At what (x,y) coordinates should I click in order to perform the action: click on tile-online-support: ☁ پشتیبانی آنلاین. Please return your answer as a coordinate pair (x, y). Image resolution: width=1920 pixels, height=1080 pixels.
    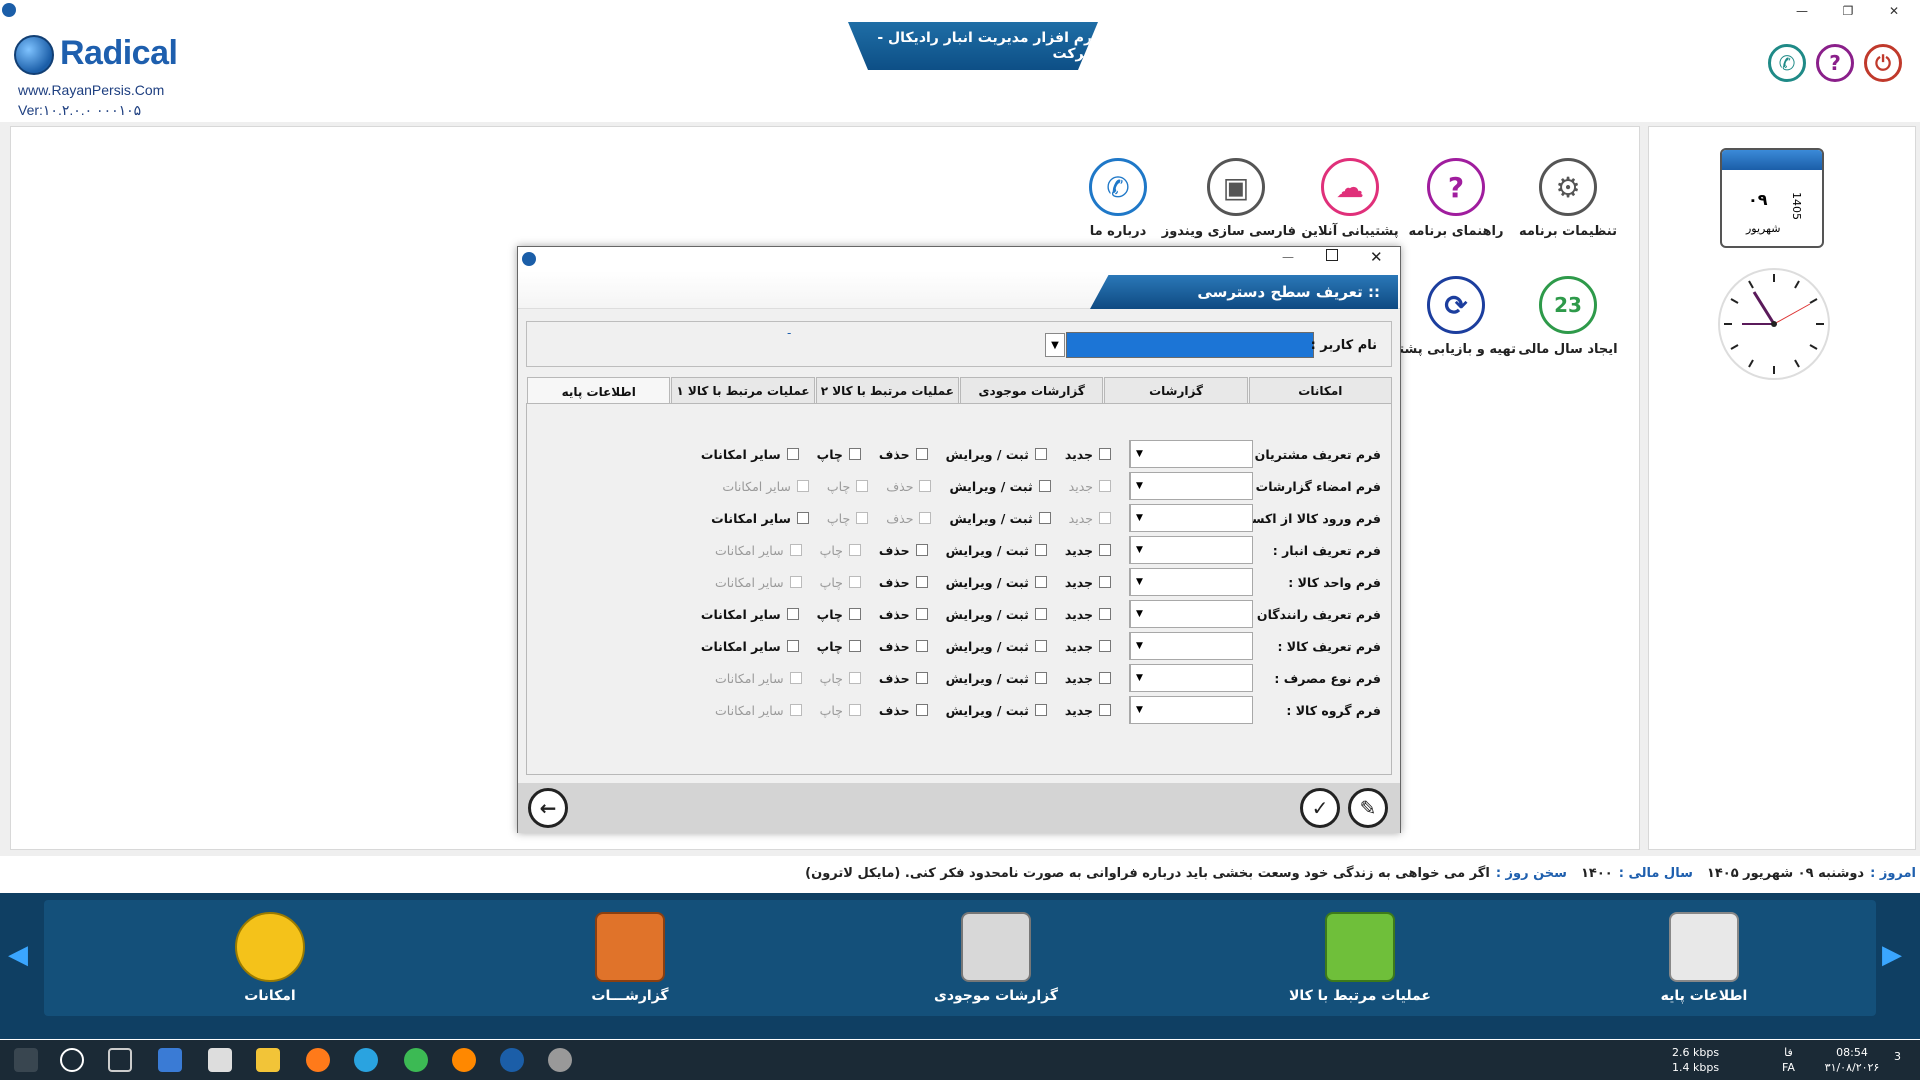
    Looking at the image, I should click on (1350, 198).